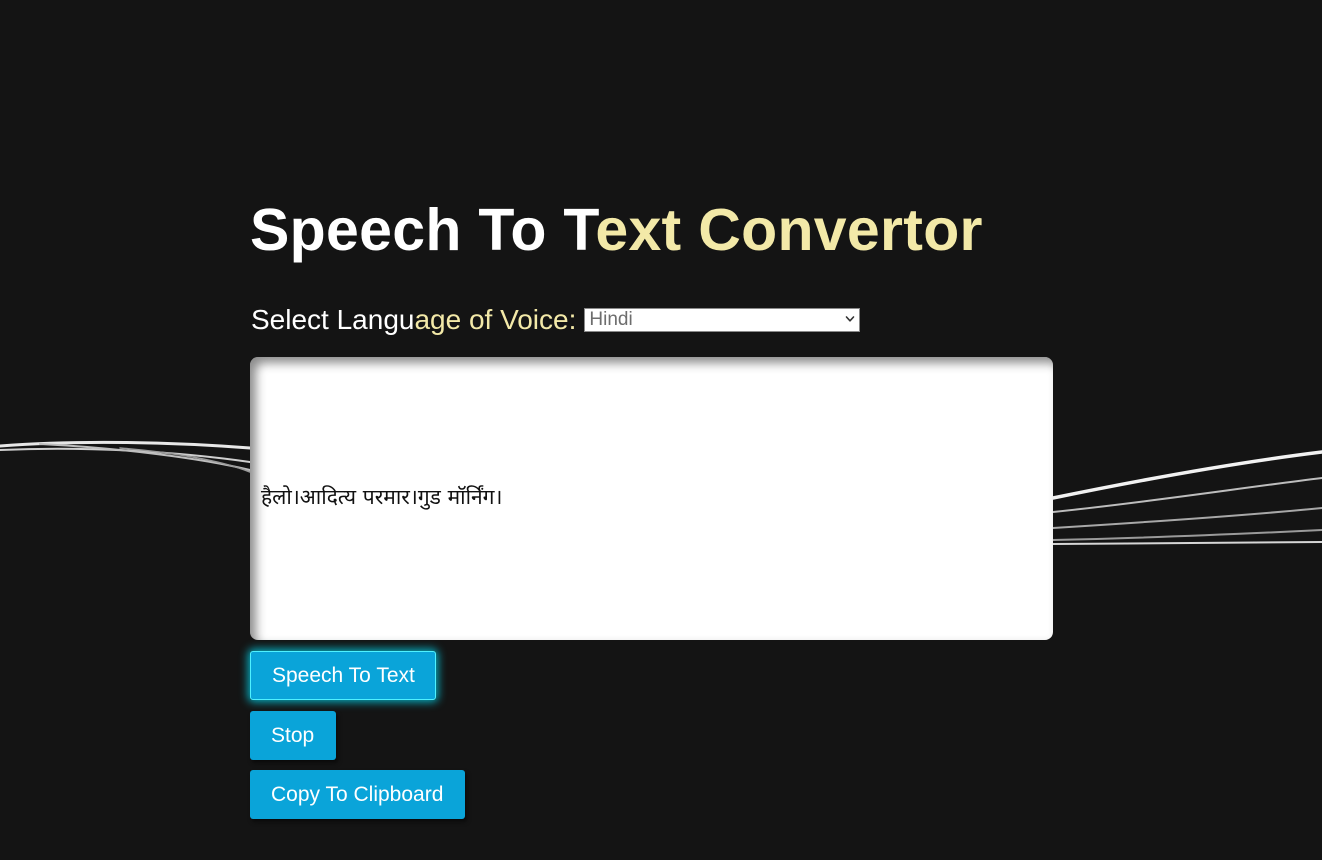 This screenshot has width=1322, height=860. What do you see at coordinates (343, 675) in the screenshot?
I see `speech-to-text-button: Speech To Text` at bounding box center [343, 675].